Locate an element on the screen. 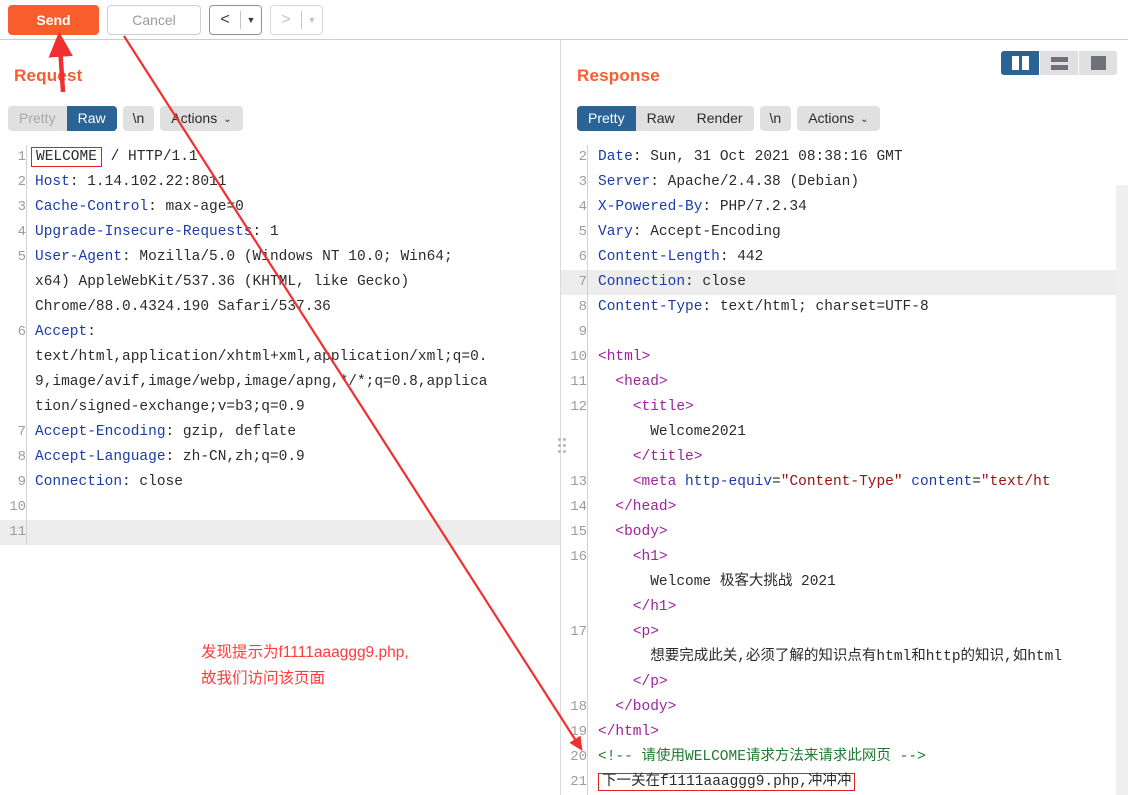 The image size is (1128, 795). code-text: Accept-Encoding: gzip, deflate is located at coordinates (166, 432).